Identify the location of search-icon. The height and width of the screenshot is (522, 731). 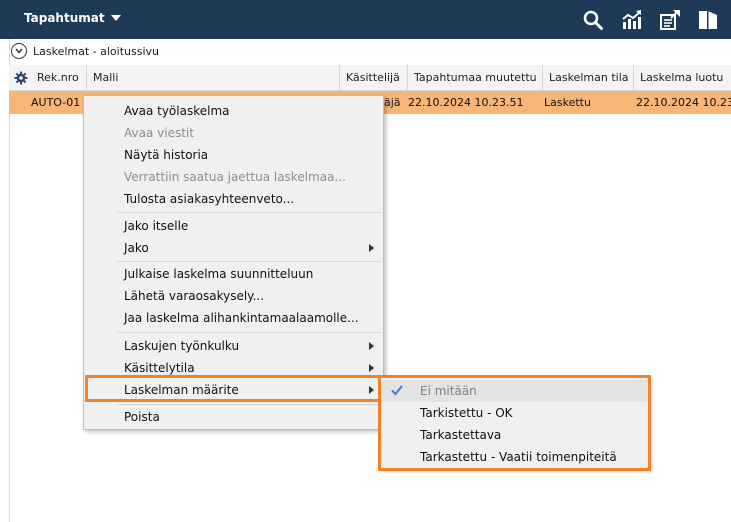
(593, 20).